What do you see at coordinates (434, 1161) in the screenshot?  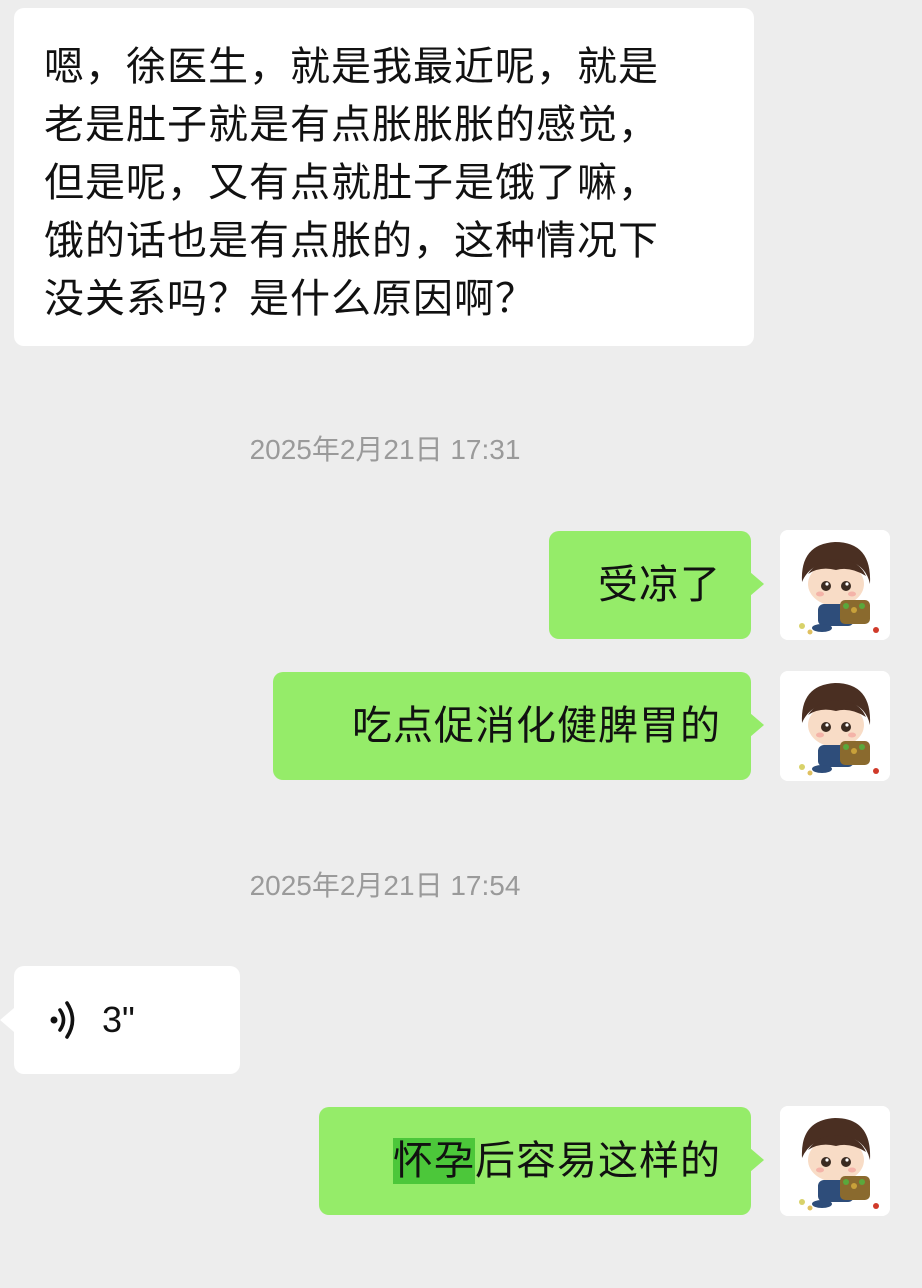 I see `selected-text: 怀孕` at bounding box center [434, 1161].